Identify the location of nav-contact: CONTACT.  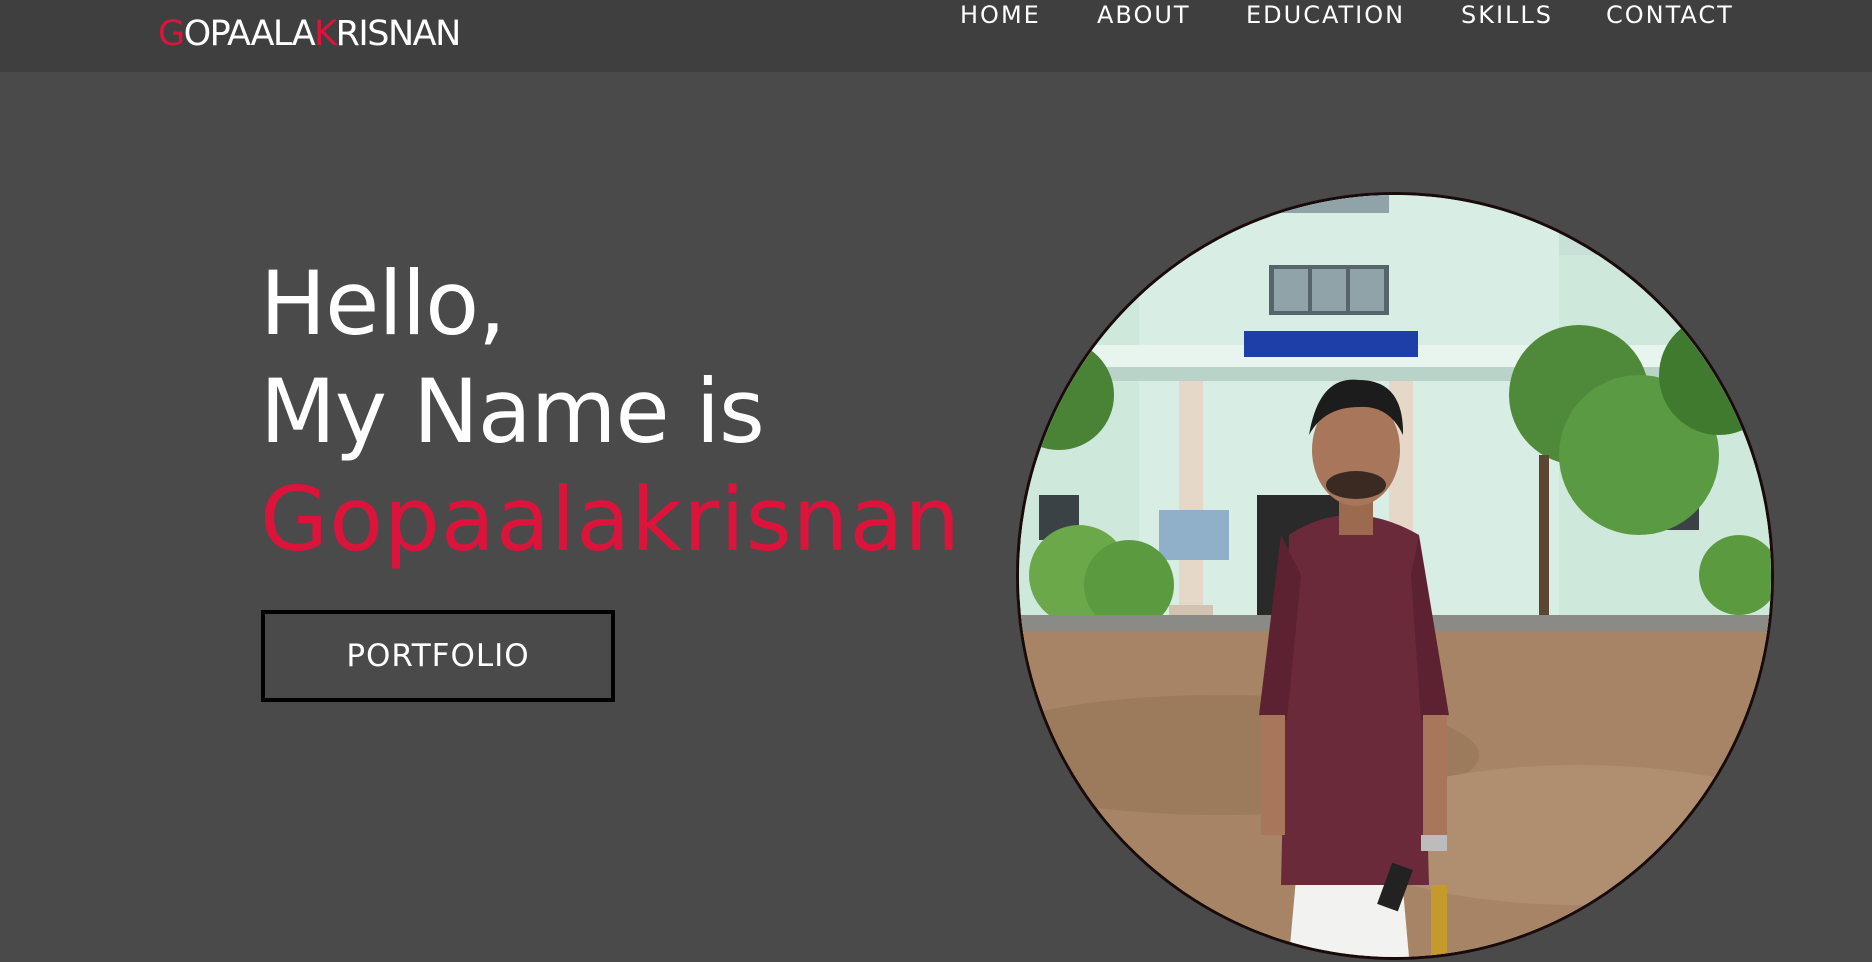
(1670, 15).